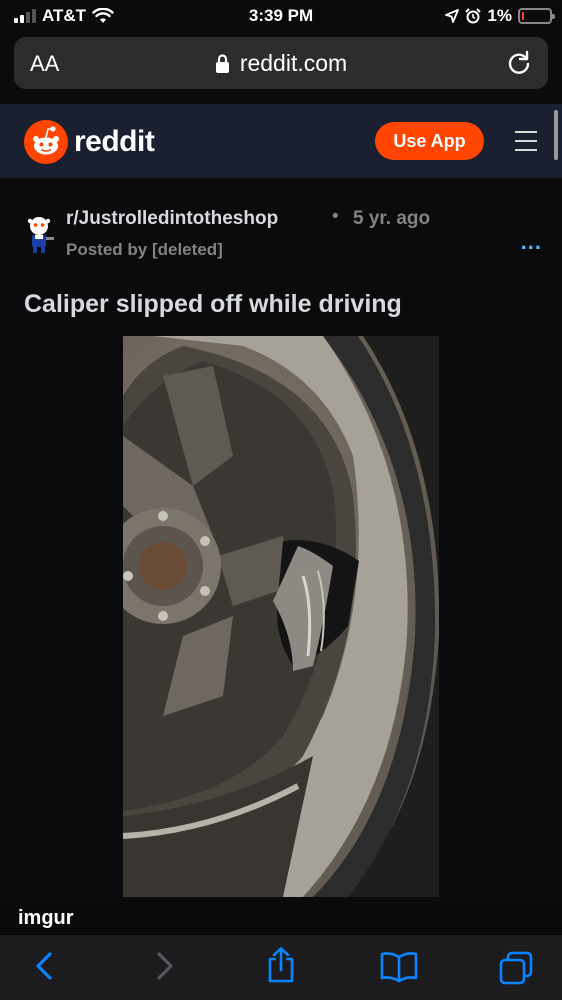  I want to click on battery-percent: 1%, so click(499, 15).